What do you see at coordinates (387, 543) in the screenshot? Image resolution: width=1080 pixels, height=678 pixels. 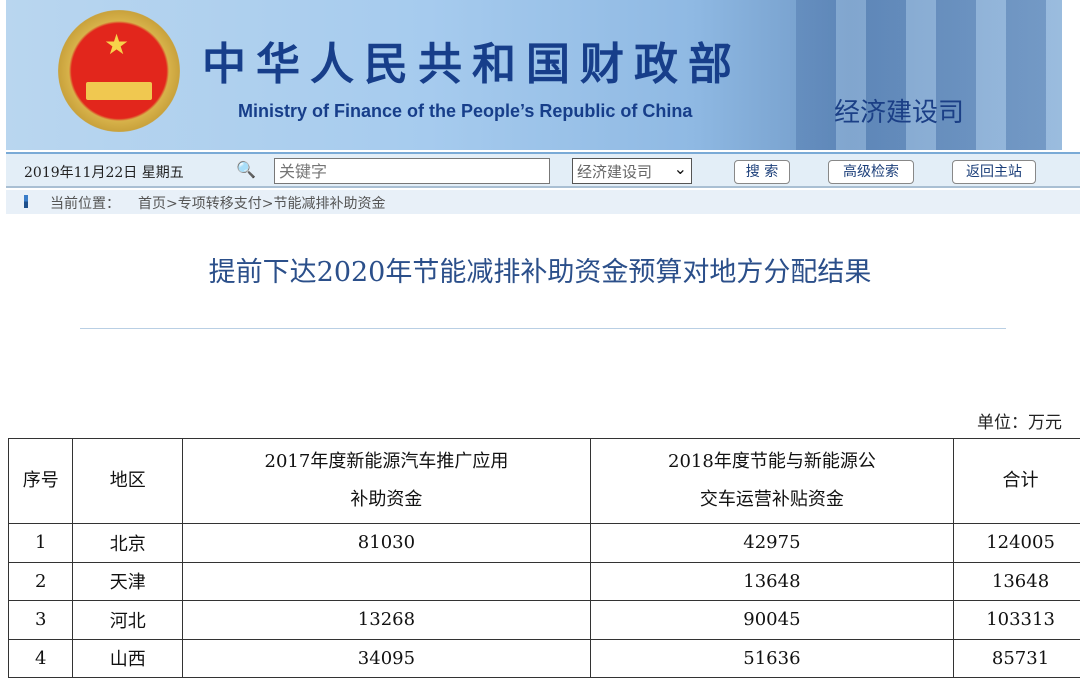 I see `cell-2017: 81030` at bounding box center [387, 543].